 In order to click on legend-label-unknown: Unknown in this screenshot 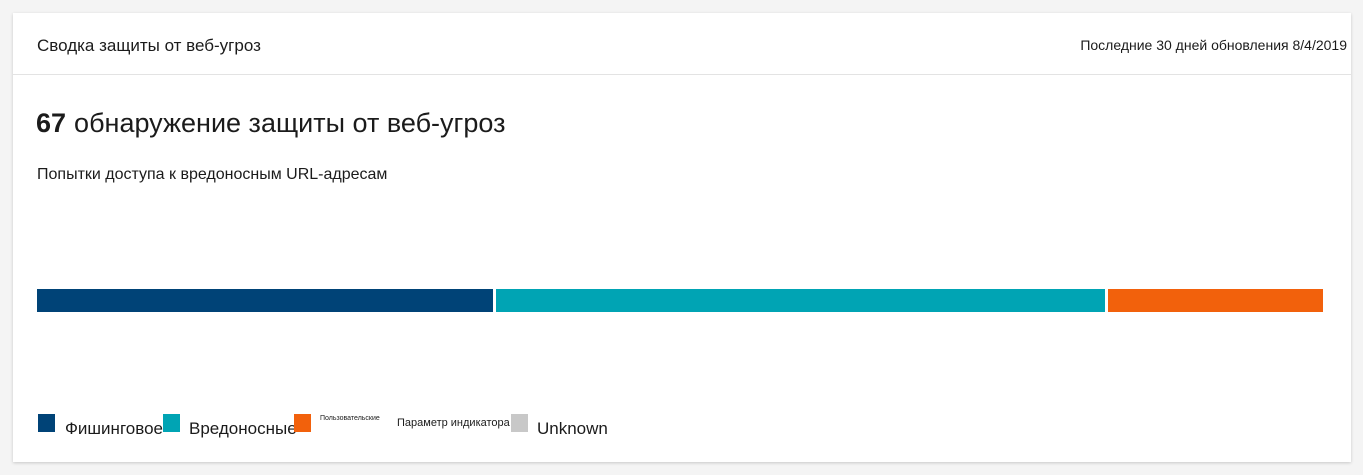, I will do `click(572, 428)`.